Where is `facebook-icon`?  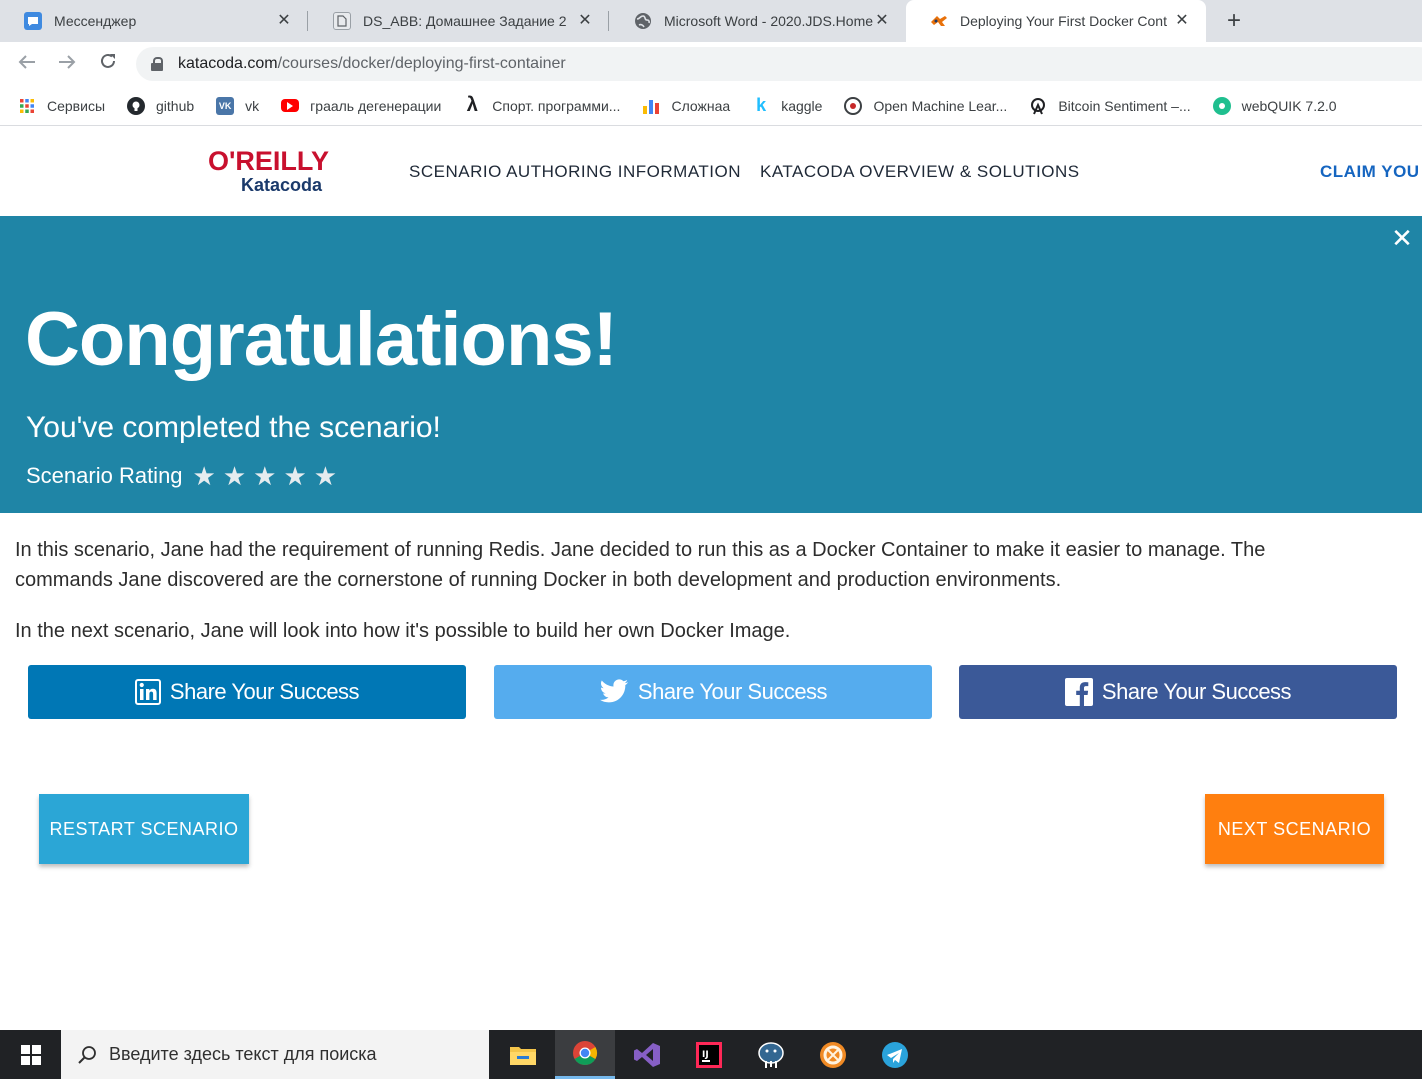 facebook-icon is located at coordinates (1078, 692).